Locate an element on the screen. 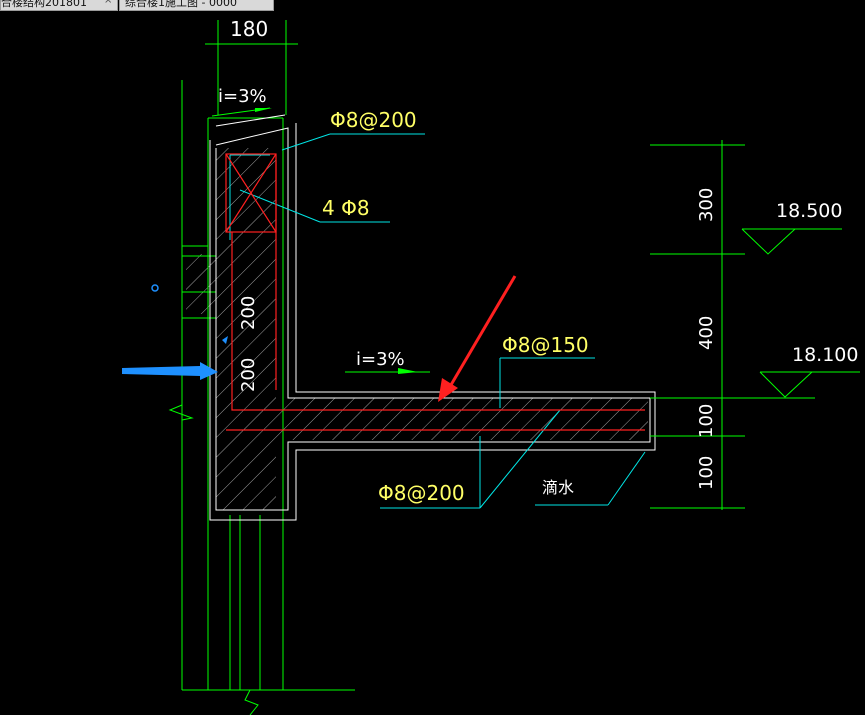 Image resolution: width=865 pixels, height=715 pixels. rebar-label-slab-bottom: Φ8@200 is located at coordinates (421, 493).